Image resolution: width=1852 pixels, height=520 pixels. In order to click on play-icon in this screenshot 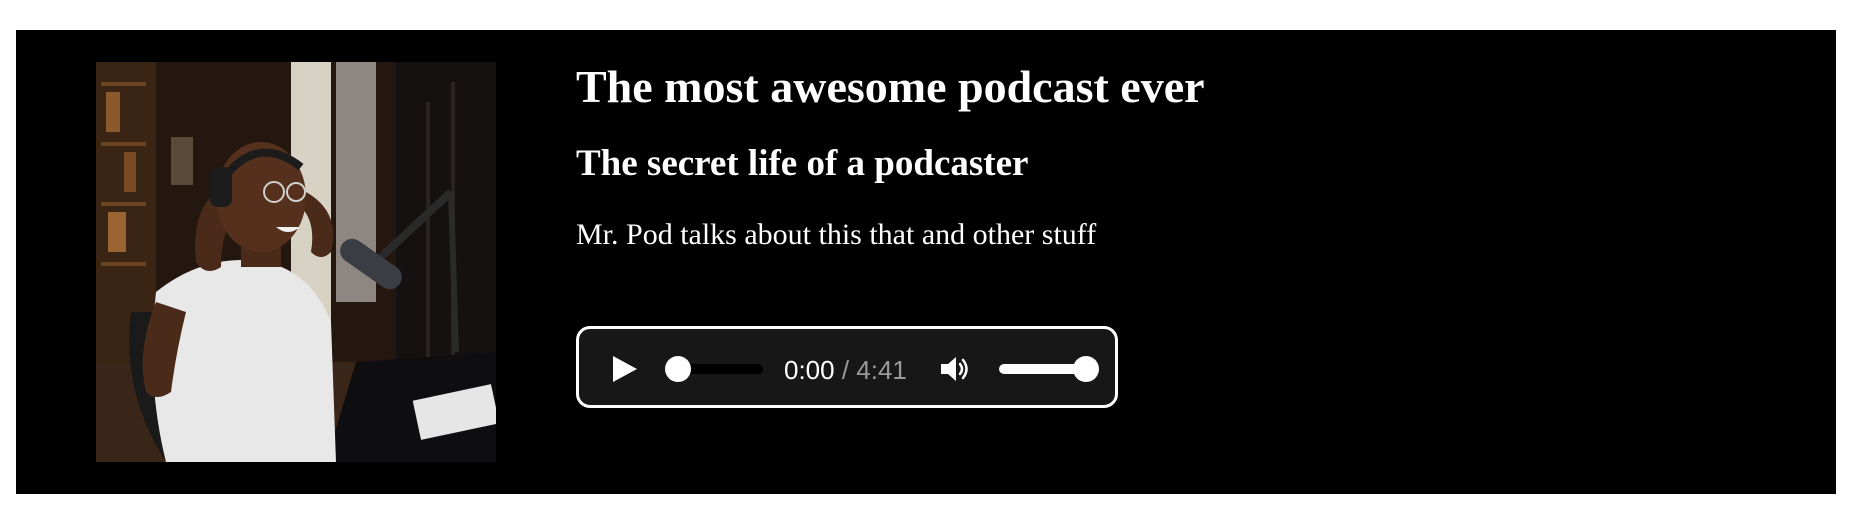, I will do `click(625, 369)`.